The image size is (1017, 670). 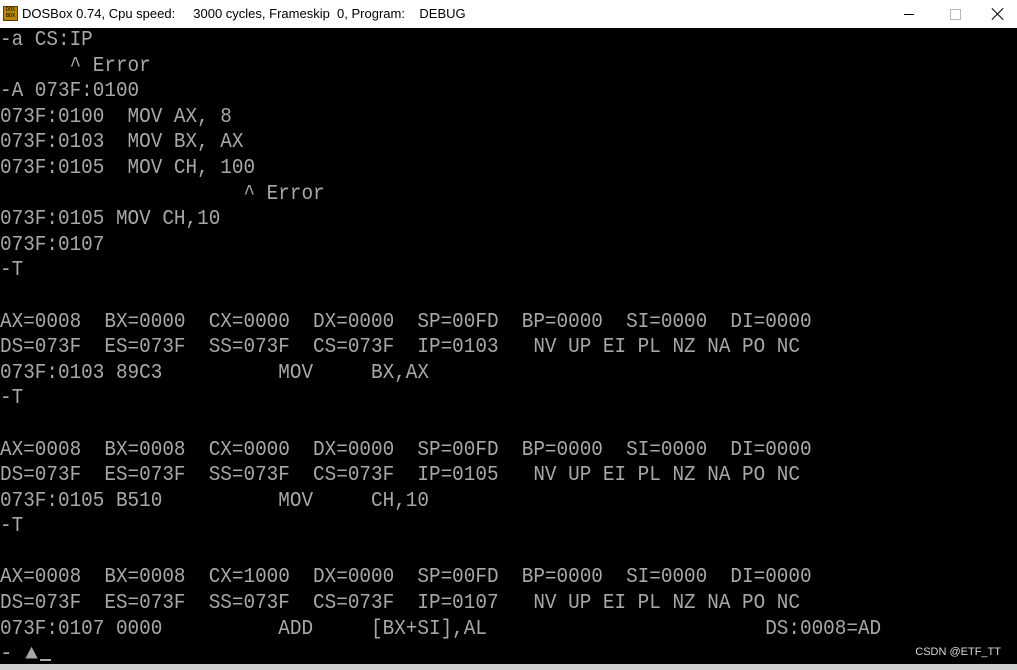 I want to click on terminal-line: 073F:0107 0000 ADD [BX+SI],AL DS:0008=AD, so click(x=441, y=629).